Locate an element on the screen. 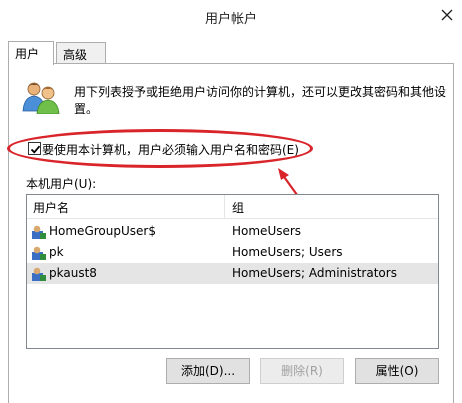 This screenshot has width=462, height=403. user-name: HomeGroupUser$ is located at coordinates (102, 231).